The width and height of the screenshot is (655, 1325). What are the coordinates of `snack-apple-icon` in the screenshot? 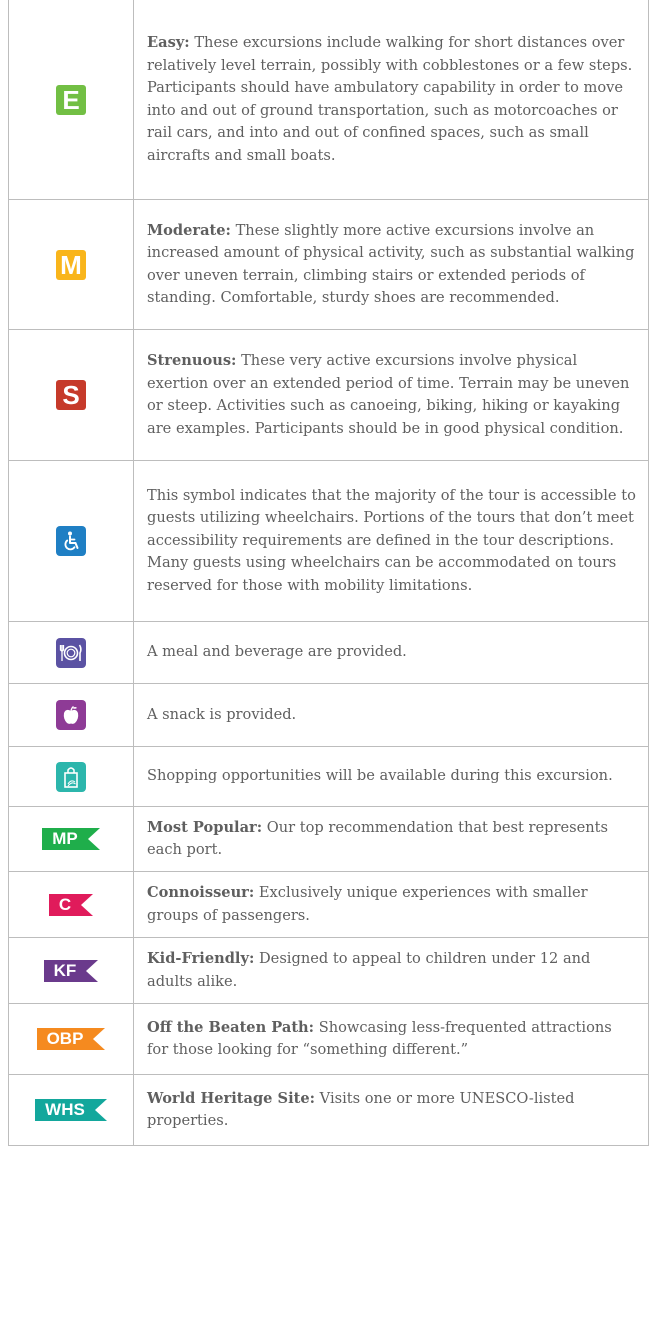 It's located at (71, 715).